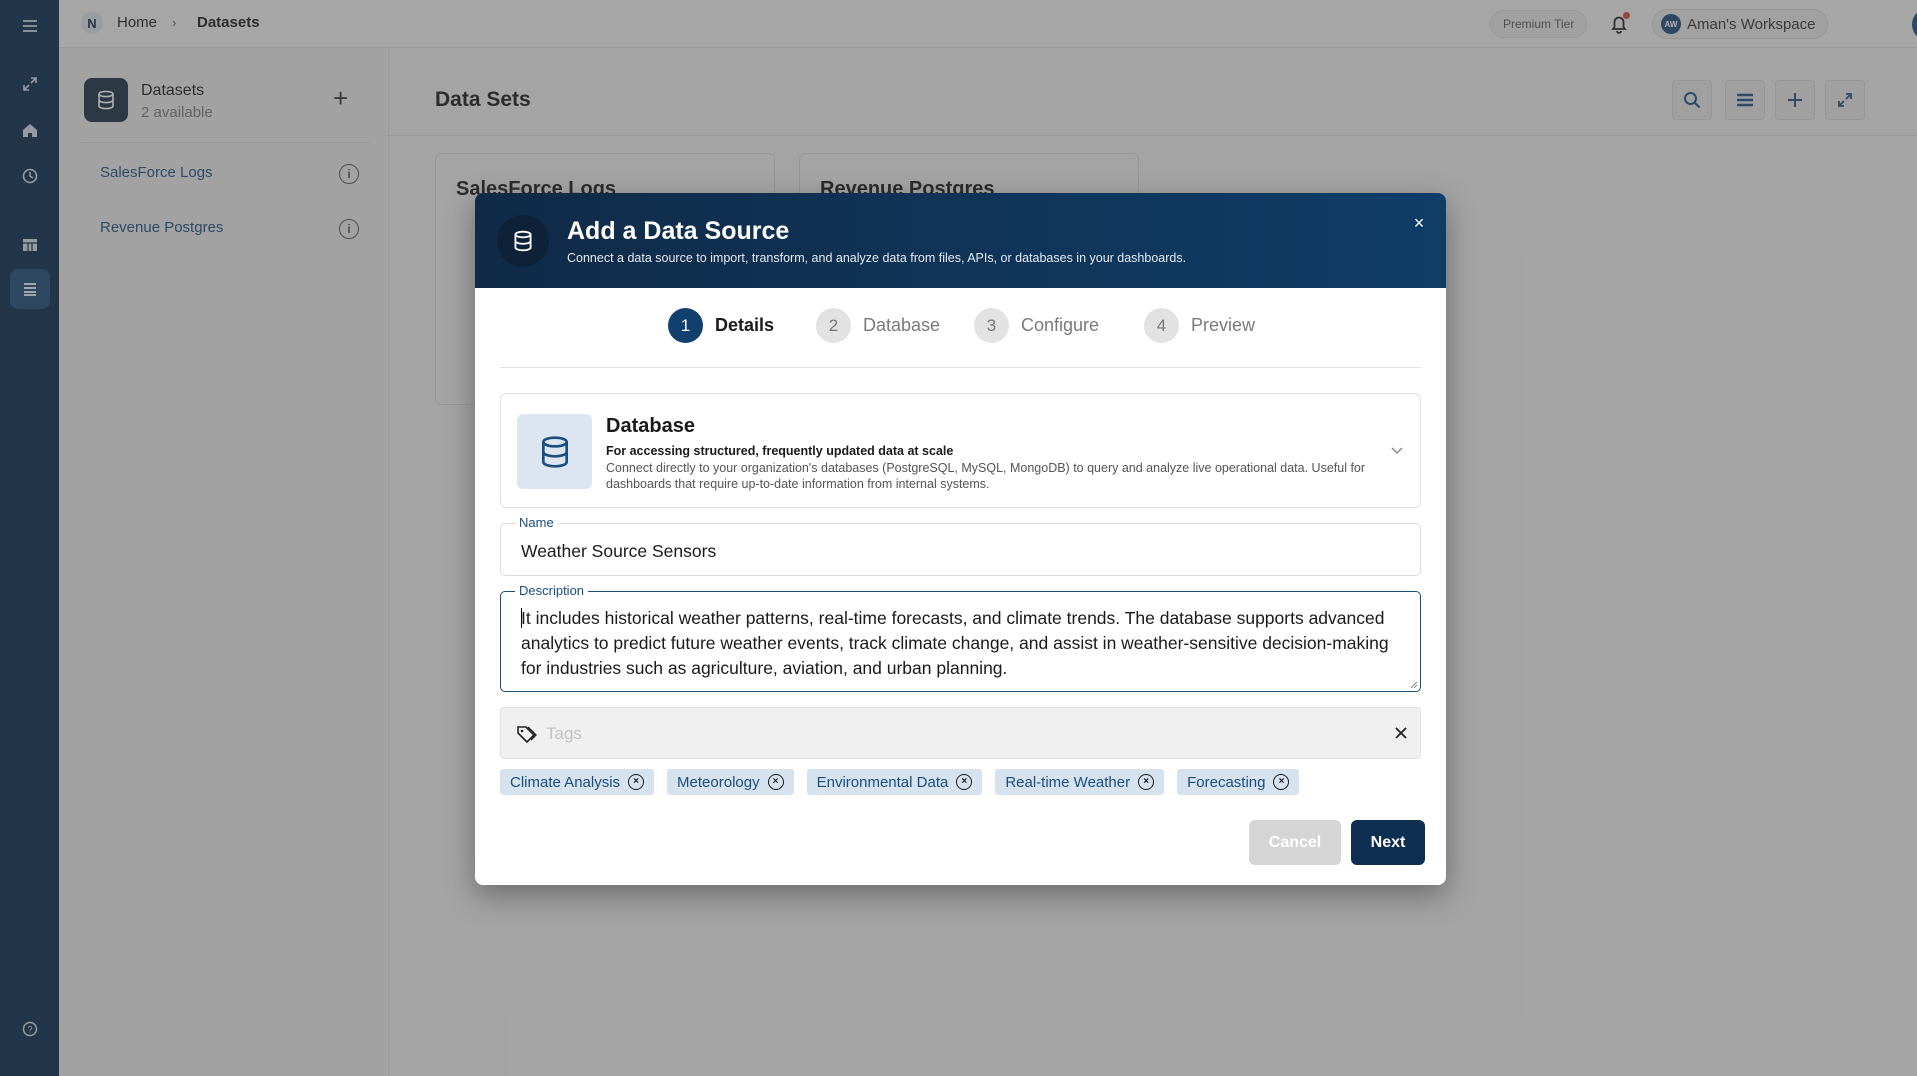 The height and width of the screenshot is (1076, 1917). I want to click on tag-chip: Forecasting ×, so click(1238, 782).